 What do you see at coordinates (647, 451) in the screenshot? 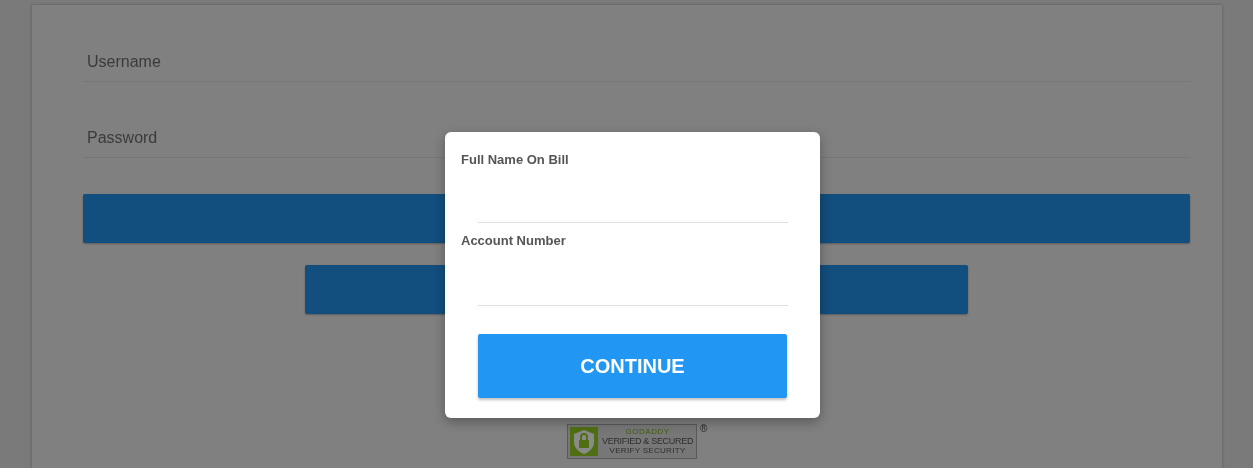
I see `seal-subtitle: VERIFY SECURITY` at bounding box center [647, 451].